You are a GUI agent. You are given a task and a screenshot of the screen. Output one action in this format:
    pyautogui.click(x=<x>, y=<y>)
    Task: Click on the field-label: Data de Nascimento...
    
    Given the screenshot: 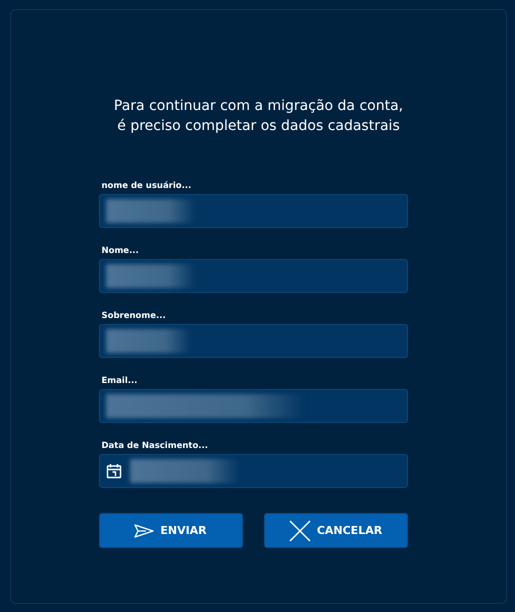 What is the action you would take?
    pyautogui.click(x=154, y=446)
    